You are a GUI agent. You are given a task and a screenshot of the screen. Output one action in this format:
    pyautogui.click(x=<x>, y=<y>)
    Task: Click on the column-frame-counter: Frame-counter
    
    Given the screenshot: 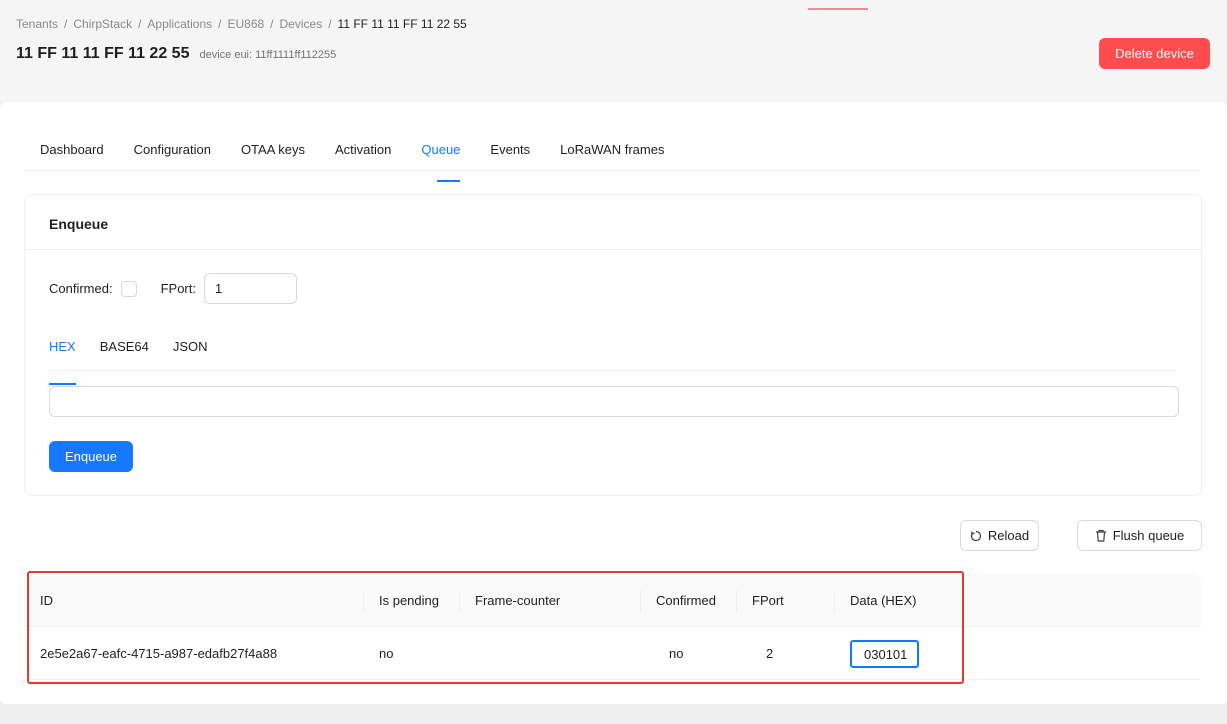 What is the action you would take?
    pyautogui.click(x=518, y=600)
    